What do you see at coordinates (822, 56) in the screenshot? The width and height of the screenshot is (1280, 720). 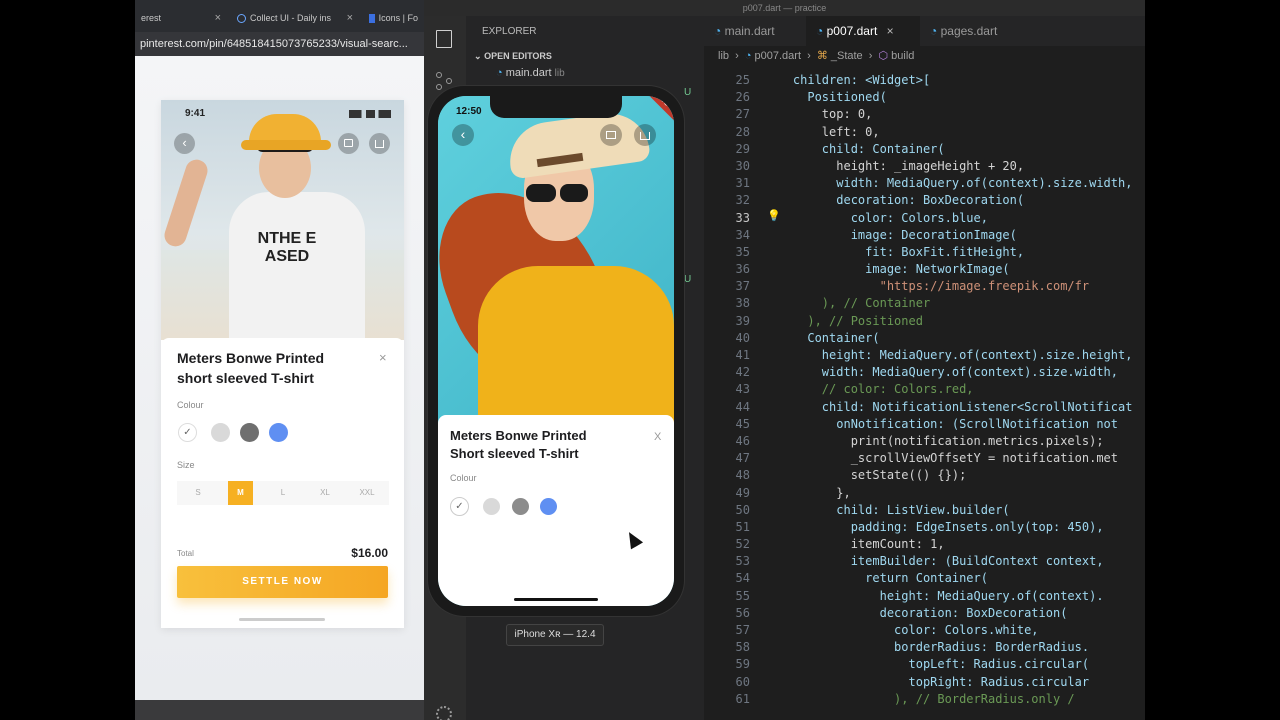 I see `class-symbol-icon: ⌘` at bounding box center [822, 56].